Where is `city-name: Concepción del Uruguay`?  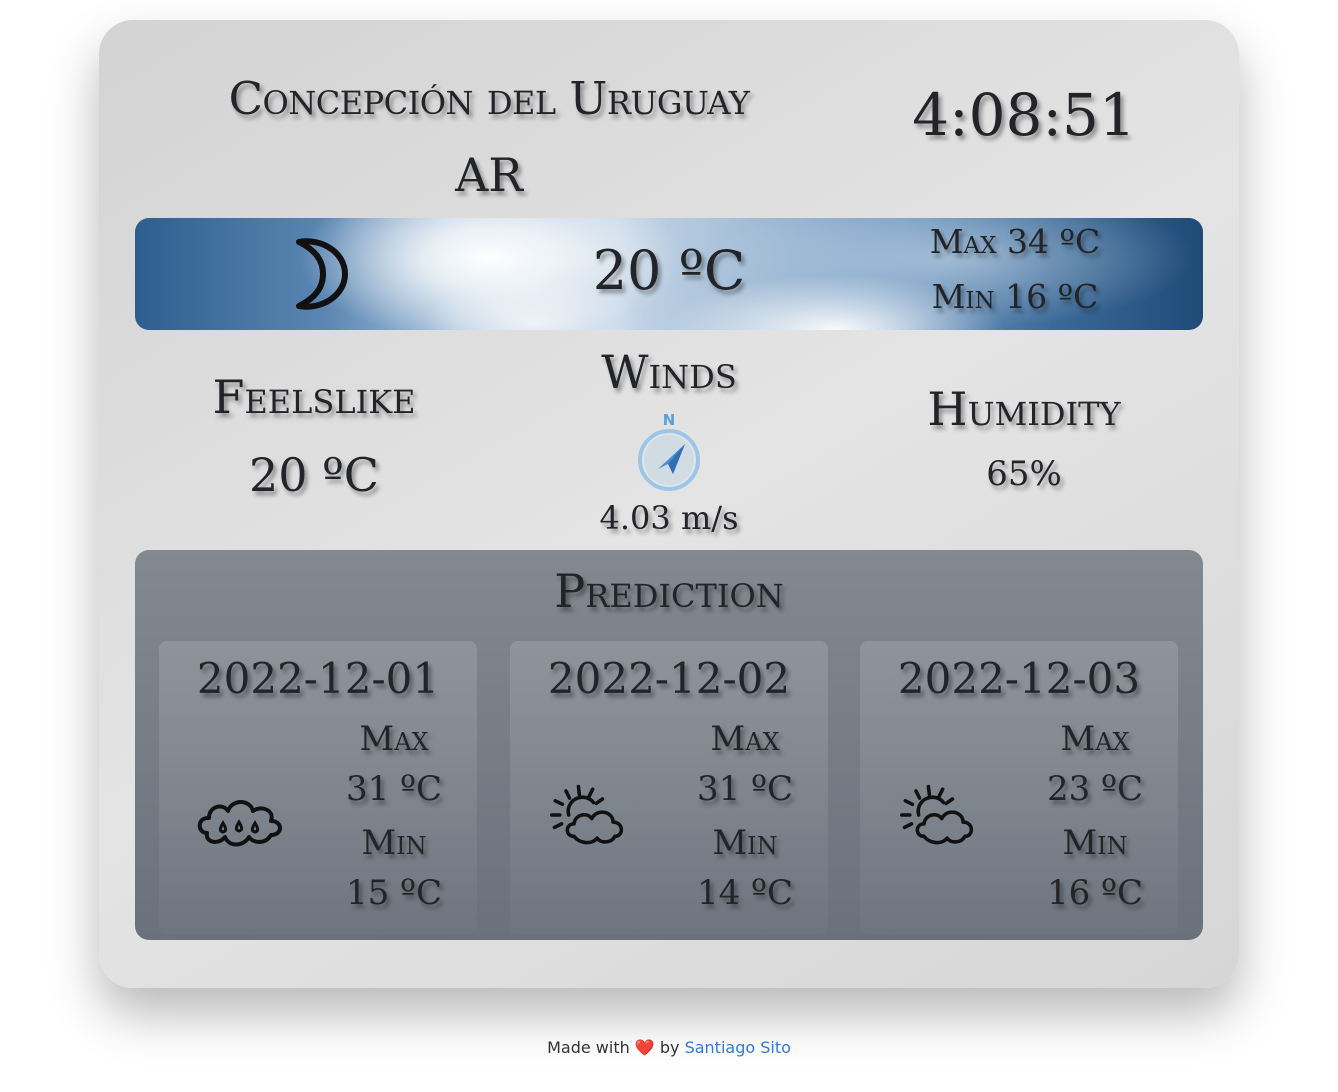 city-name: Concepción del Uruguay is located at coordinates (489, 98).